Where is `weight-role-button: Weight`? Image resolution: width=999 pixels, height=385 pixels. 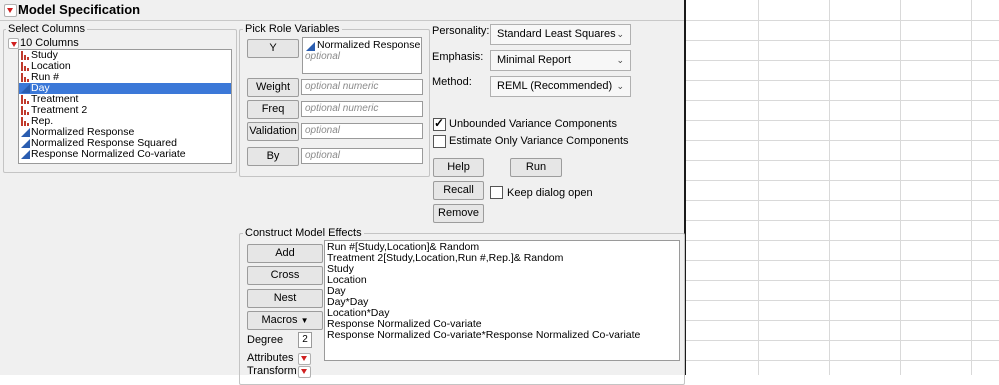 weight-role-button: Weight is located at coordinates (273, 87).